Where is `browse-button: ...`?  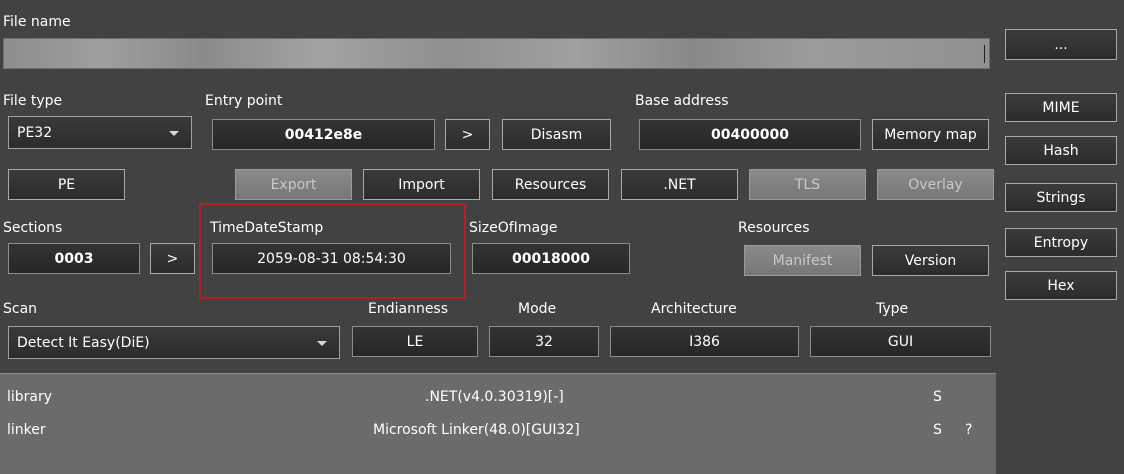 browse-button: ... is located at coordinates (1061, 44).